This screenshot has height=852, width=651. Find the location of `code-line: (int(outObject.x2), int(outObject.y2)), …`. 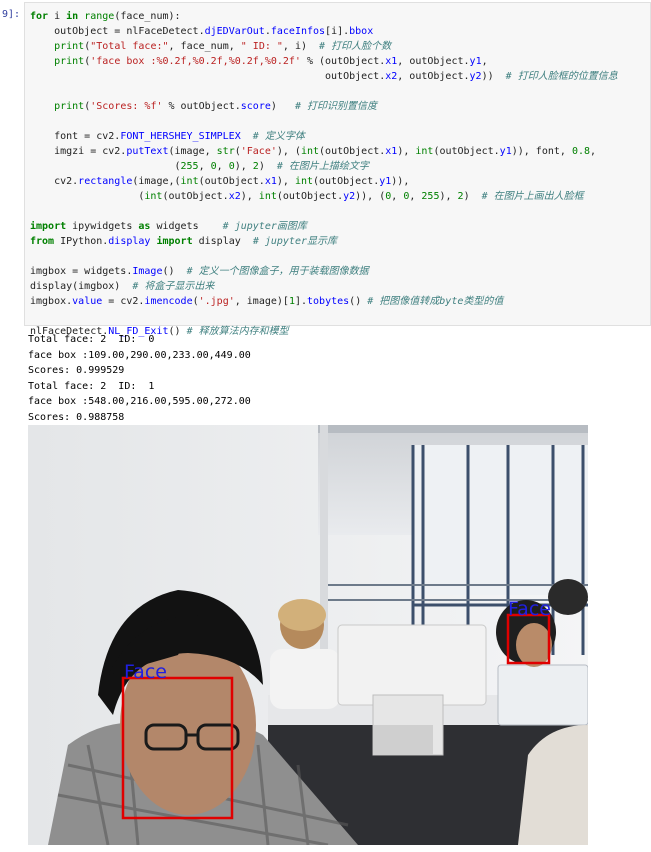

code-line: (int(outObject.x2), int(outObject.y2)), … is located at coordinates (307, 196).